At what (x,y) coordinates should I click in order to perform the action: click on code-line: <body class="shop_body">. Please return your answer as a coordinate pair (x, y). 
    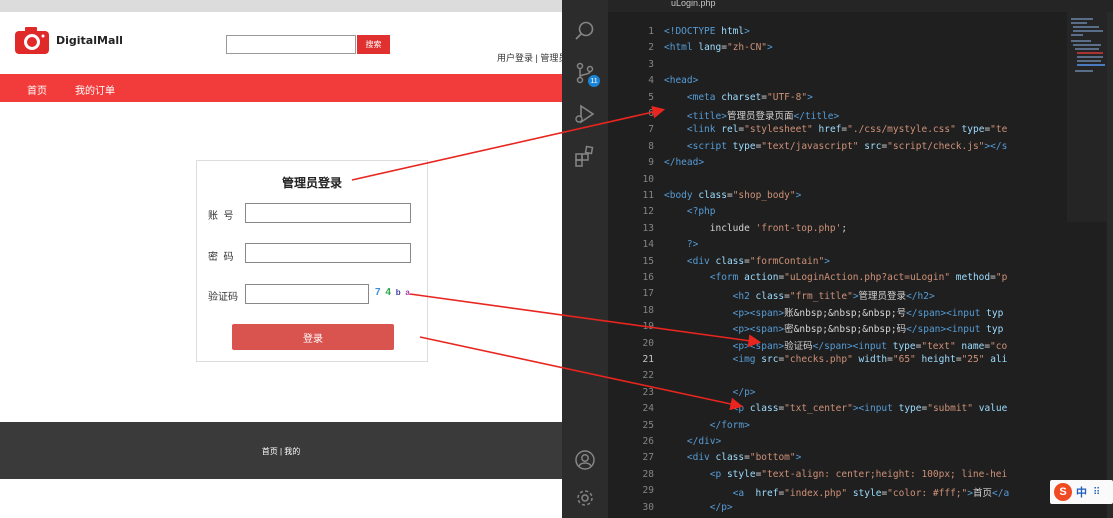
    Looking at the image, I should click on (732, 195).